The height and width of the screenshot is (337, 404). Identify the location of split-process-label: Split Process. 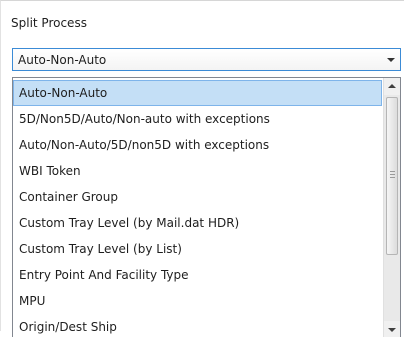
(49, 23).